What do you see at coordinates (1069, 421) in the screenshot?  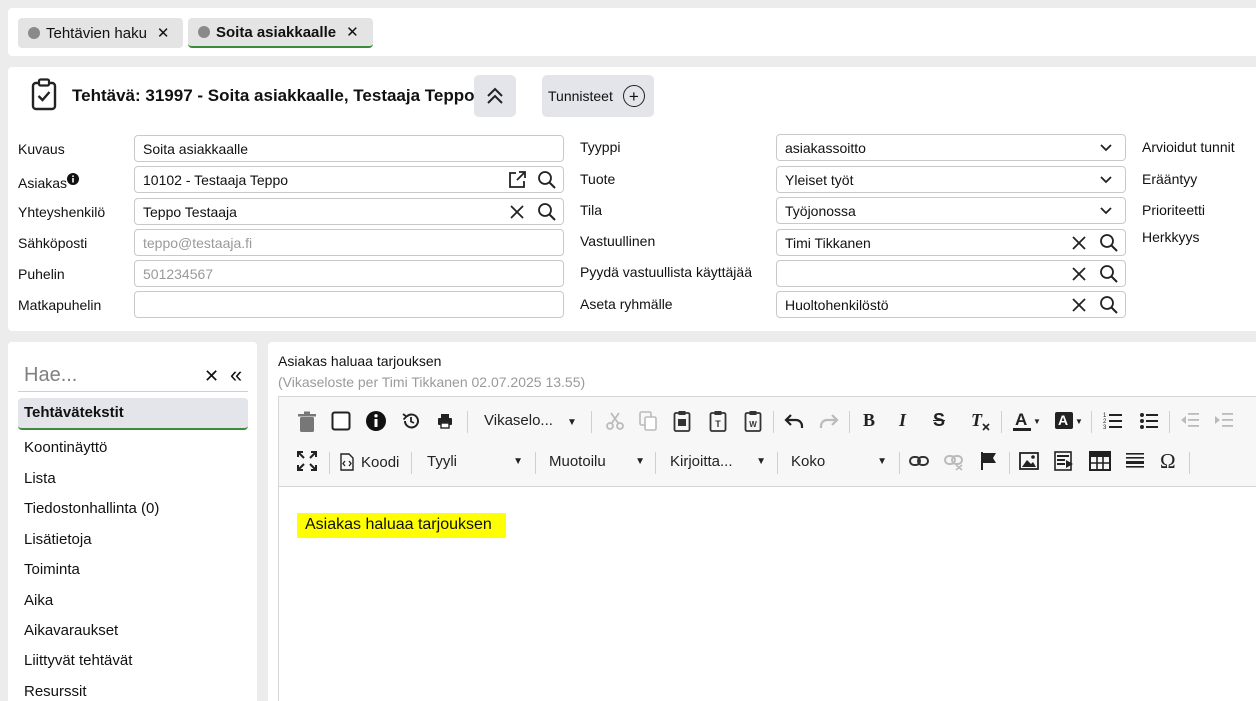 I see `background-color-icon: A ▼` at bounding box center [1069, 421].